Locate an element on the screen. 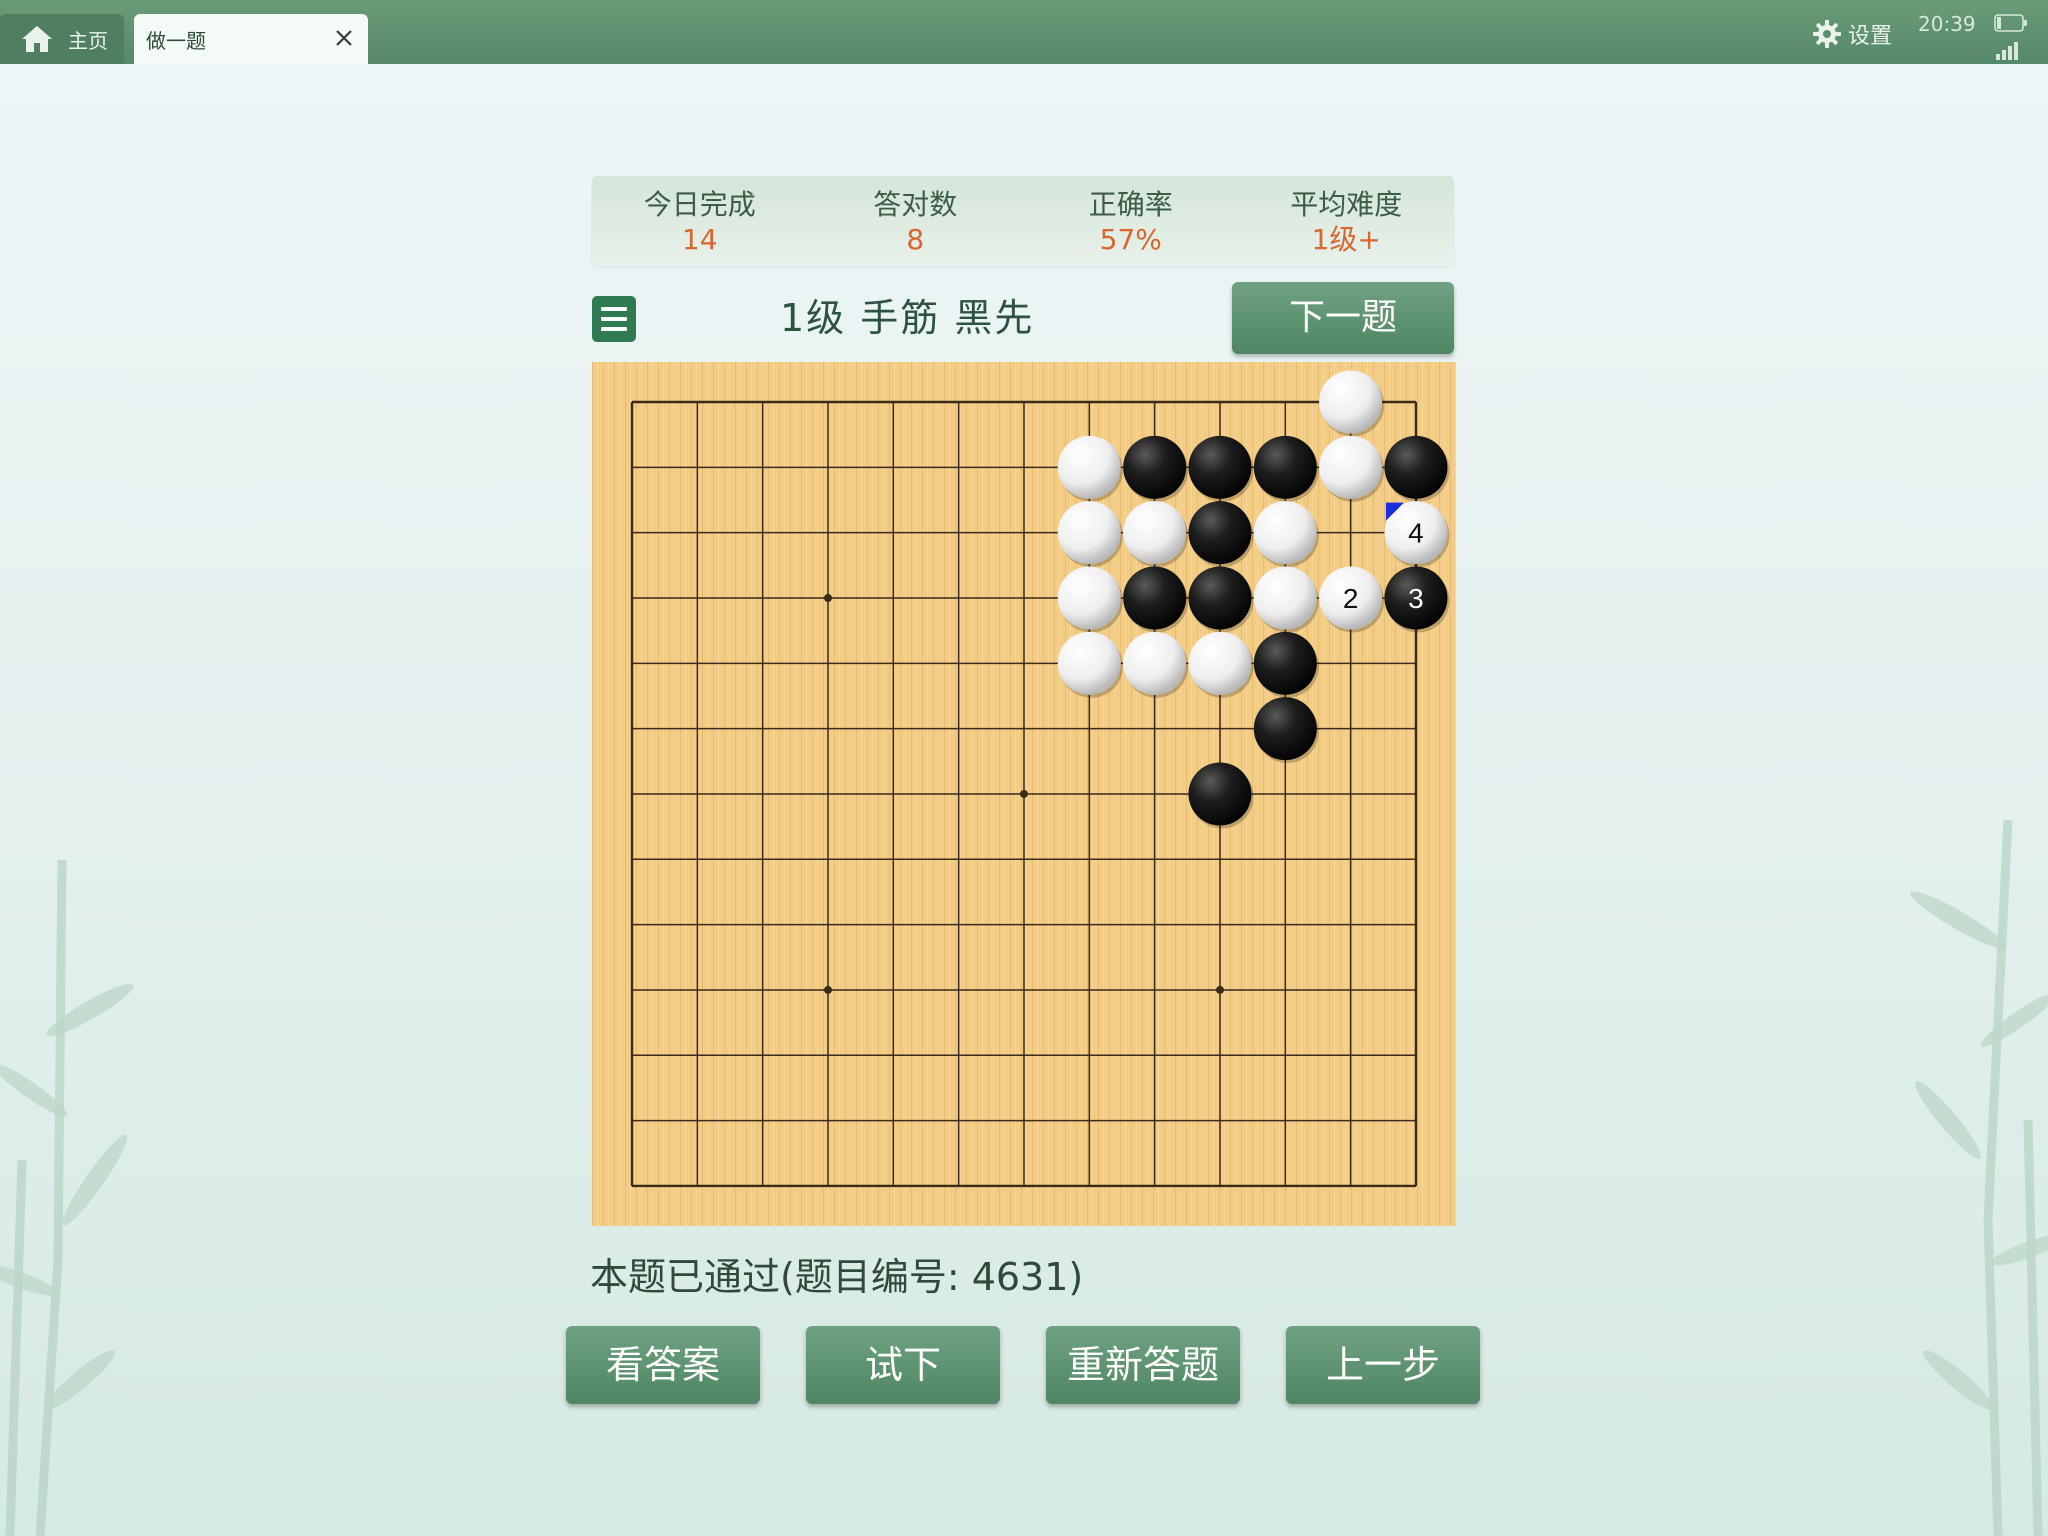 Image resolution: width=2048 pixels, height=1536 pixels. menu-button is located at coordinates (614, 319).